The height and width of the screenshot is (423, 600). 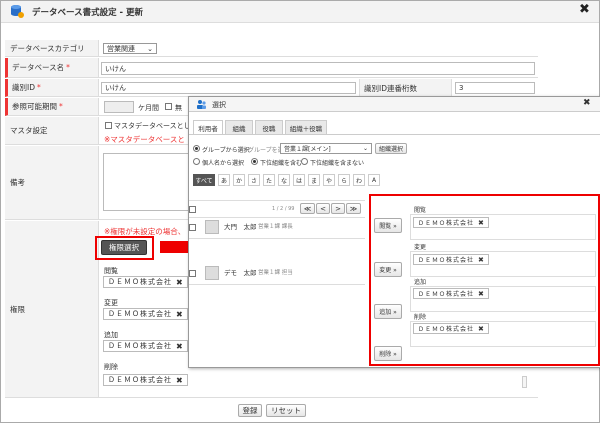 I want to click on org-select-button: 組織選択, so click(x=391, y=148).